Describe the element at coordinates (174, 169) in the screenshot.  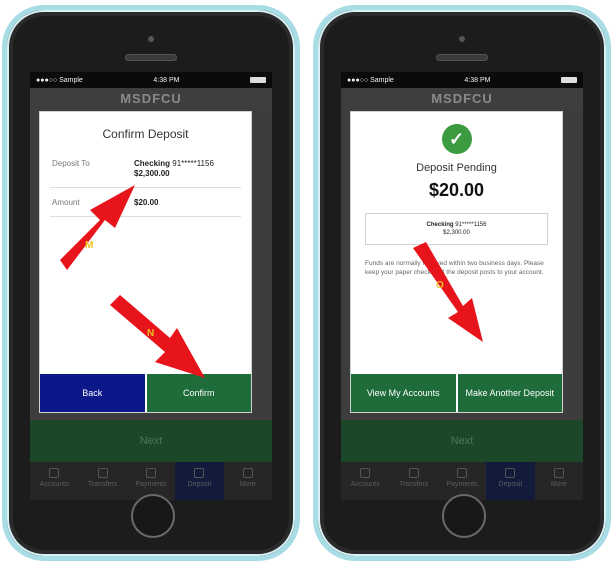
I see `deposit-to-value: Checking 91*****1156 $2,300.00` at that location.